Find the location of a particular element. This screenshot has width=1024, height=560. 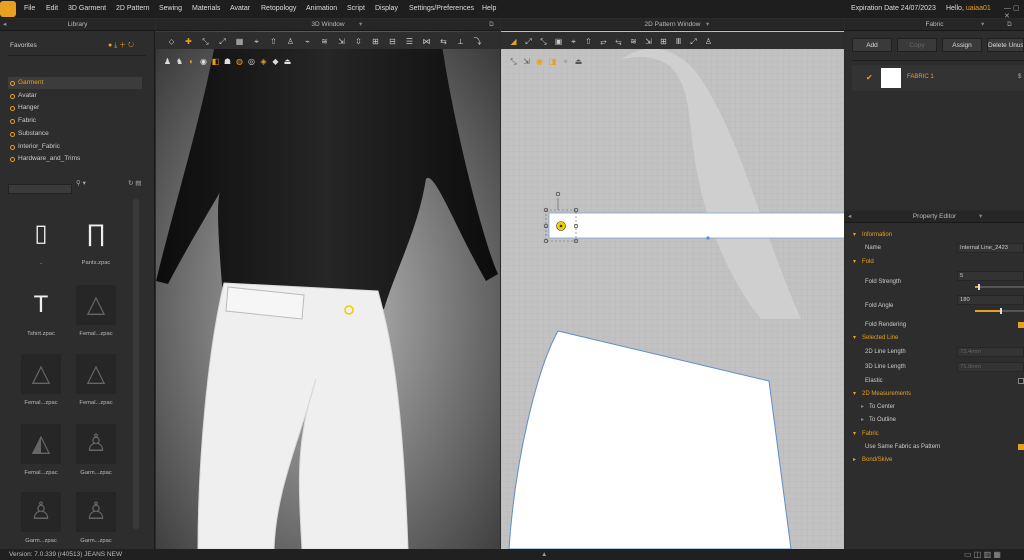

window-3d-menu-icon: ▾ is located at coordinates (360, 25).